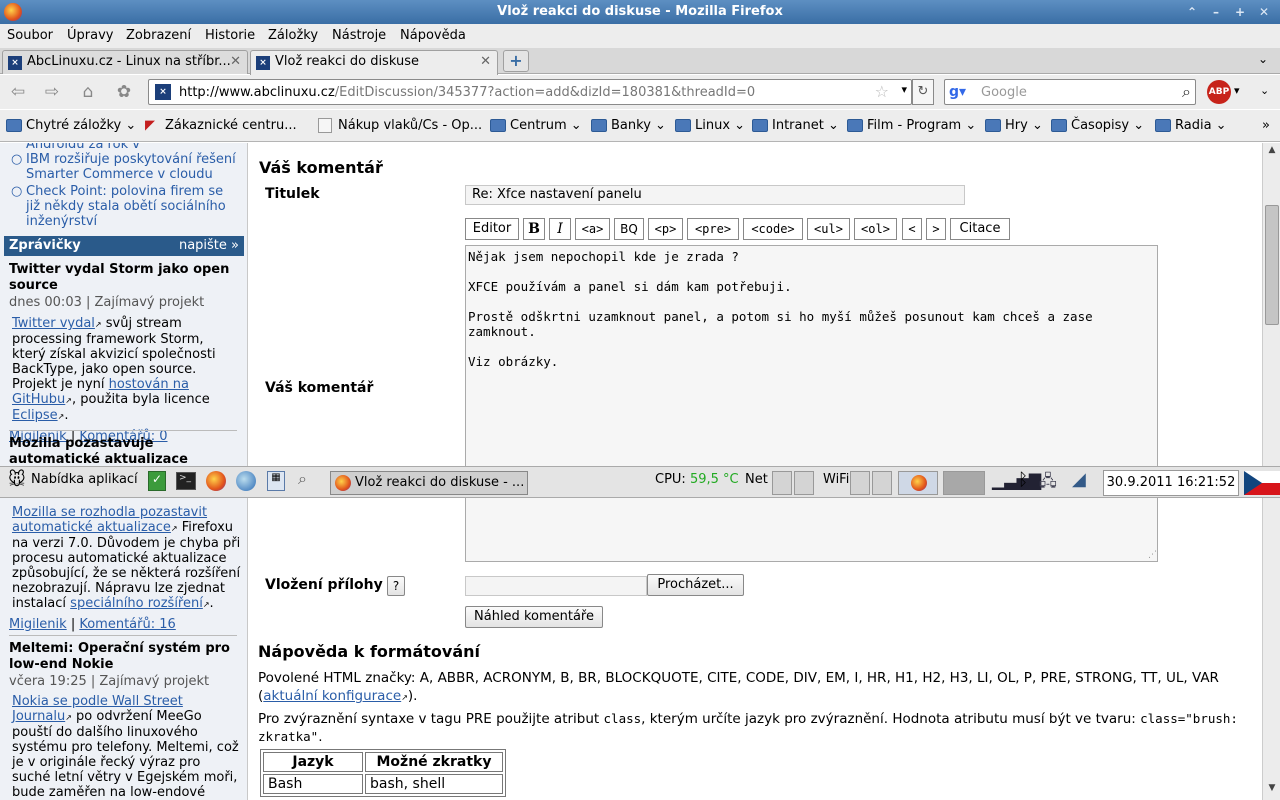 Image resolution: width=1280 pixels, height=800 pixels. I want to click on net-graph, so click(804, 483).